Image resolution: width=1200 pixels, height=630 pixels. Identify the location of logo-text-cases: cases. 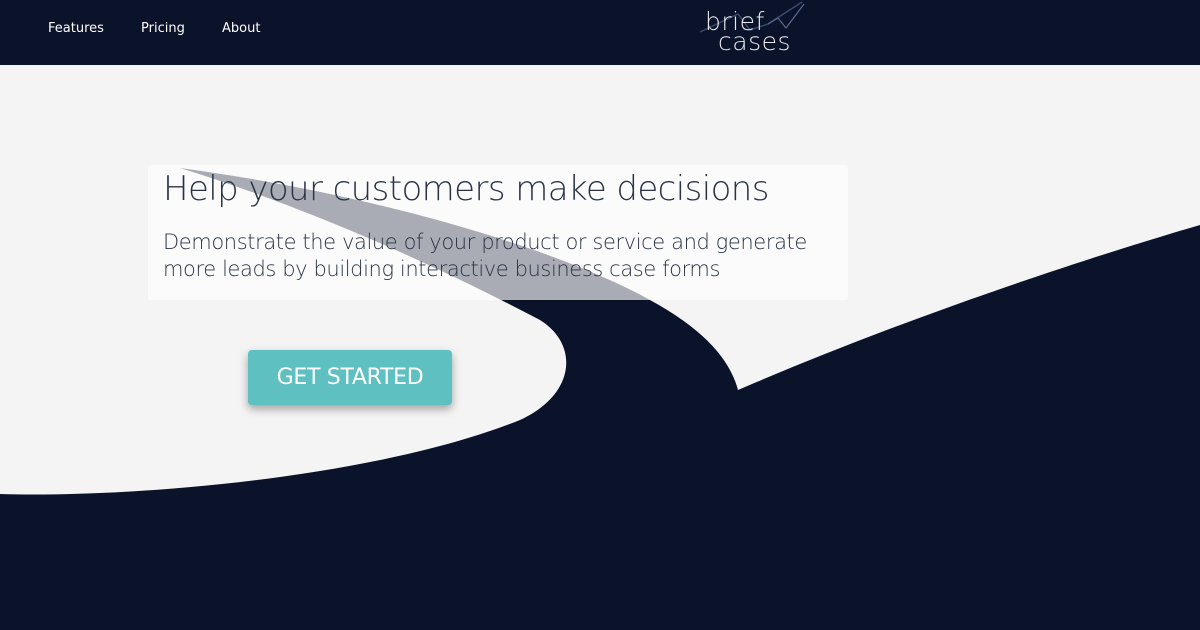
(754, 41).